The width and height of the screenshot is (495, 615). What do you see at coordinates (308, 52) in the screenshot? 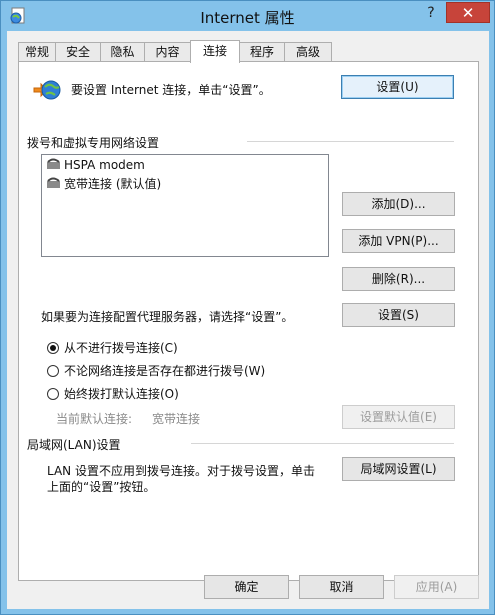
I see `tab-advanced: 高级` at bounding box center [308, 52].